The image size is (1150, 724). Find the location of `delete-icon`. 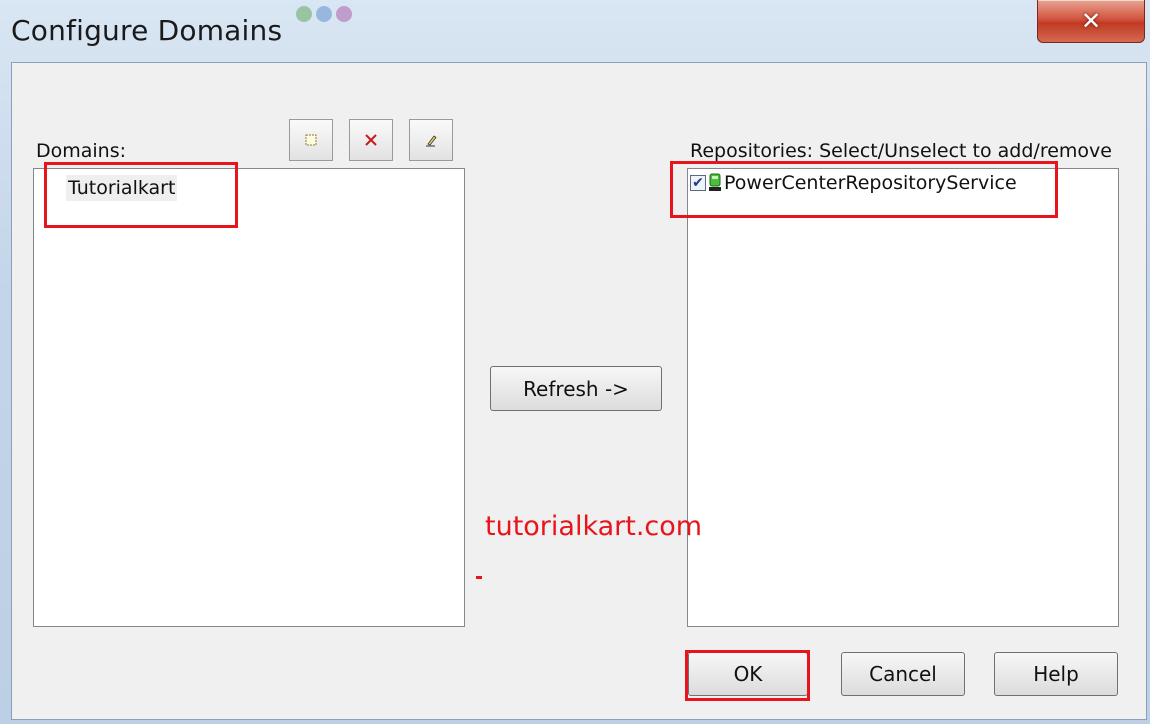

delete-icon is located at coordinates (371, 140).